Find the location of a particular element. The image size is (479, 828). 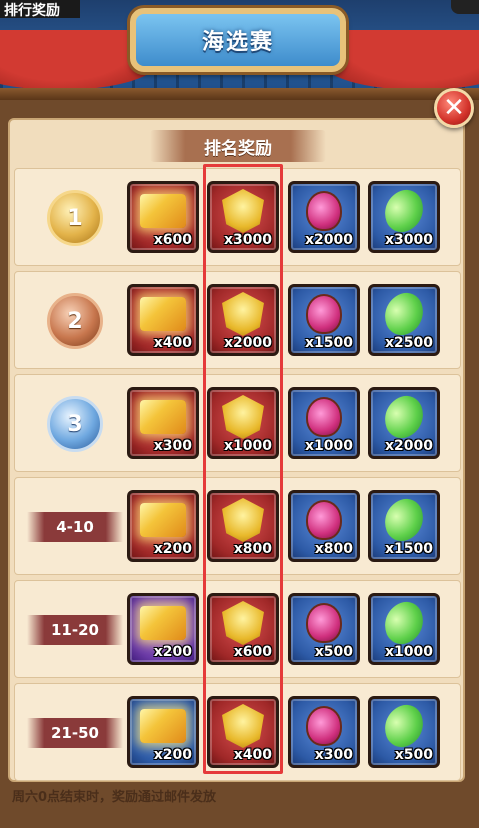

rank-slot: 3 is located at coordinates (75, 424).